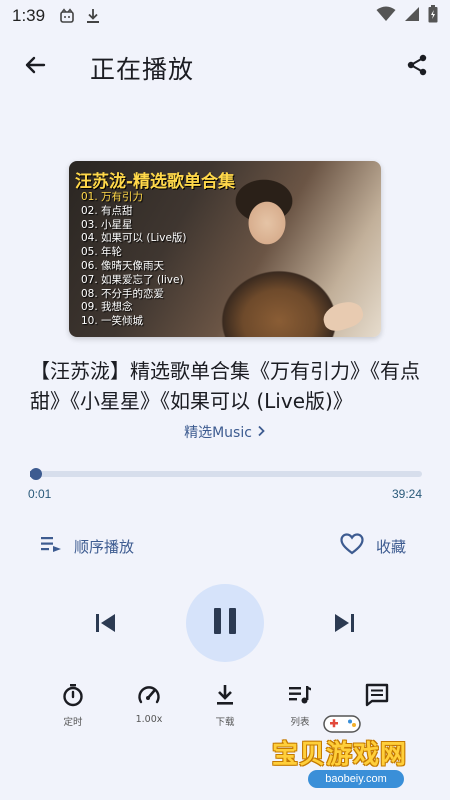 The width and height of the screenshot is (450, 800). What do you see at coordinates (132, 279) in the screenshot?
I see `cover-track: 07. 如果爱忘了 (live)` at bounding box center [132, 279].